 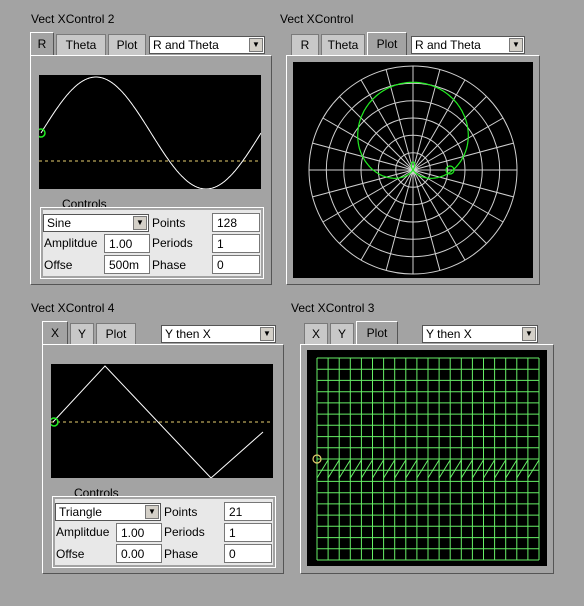 What do you see at coordinates (480, 334) in the screenshot?
I see `vx3-mode-select: Y then X ▼` at bounding box center [480, 334].